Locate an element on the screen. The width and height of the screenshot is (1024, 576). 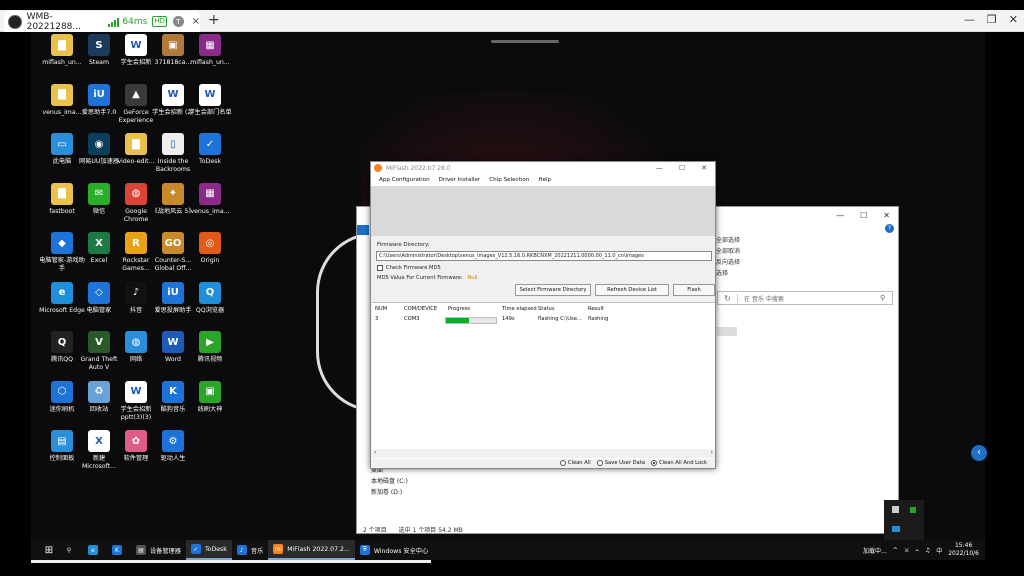
menu-help: Help is located at coordinates (544, 180).